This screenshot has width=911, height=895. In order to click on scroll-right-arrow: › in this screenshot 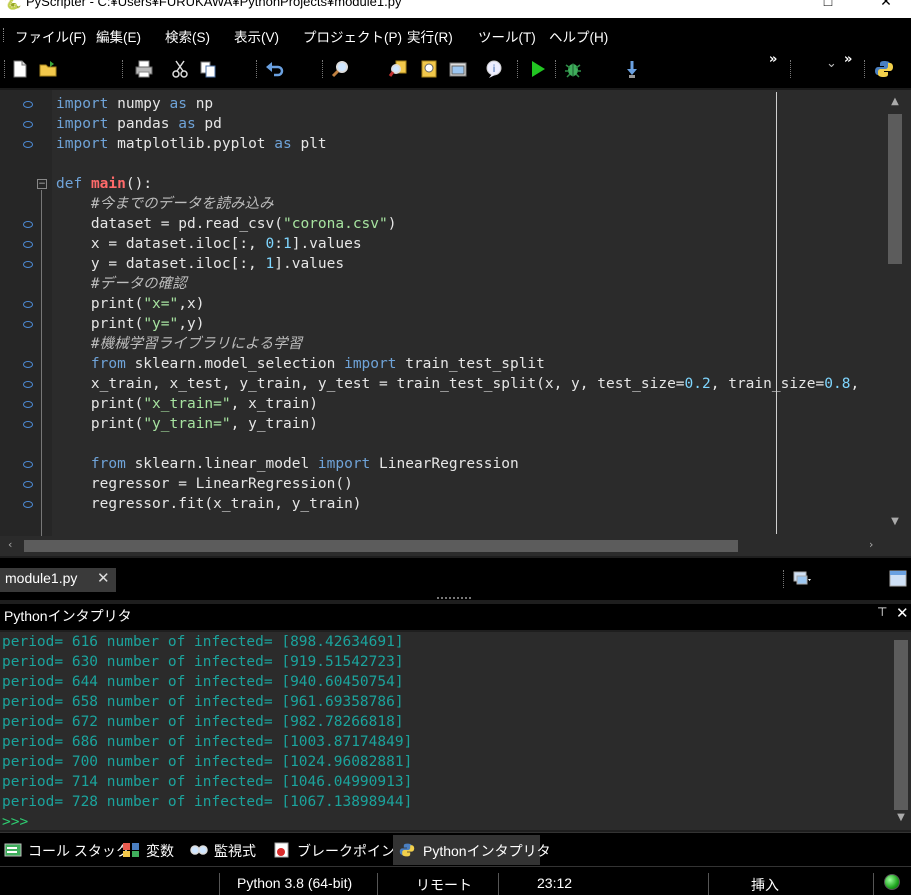, I will do `click(871, 544)`.